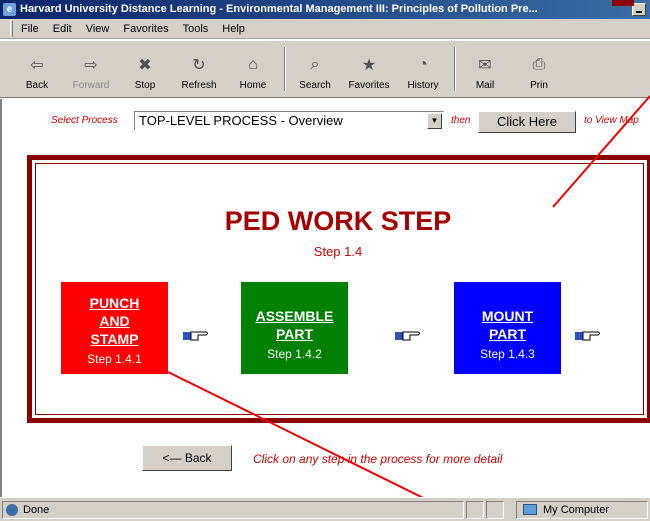  What do you see at coordinates (36, 510) in the screenshot?
I see `status-text: Done` at bounding box center [36, 510].